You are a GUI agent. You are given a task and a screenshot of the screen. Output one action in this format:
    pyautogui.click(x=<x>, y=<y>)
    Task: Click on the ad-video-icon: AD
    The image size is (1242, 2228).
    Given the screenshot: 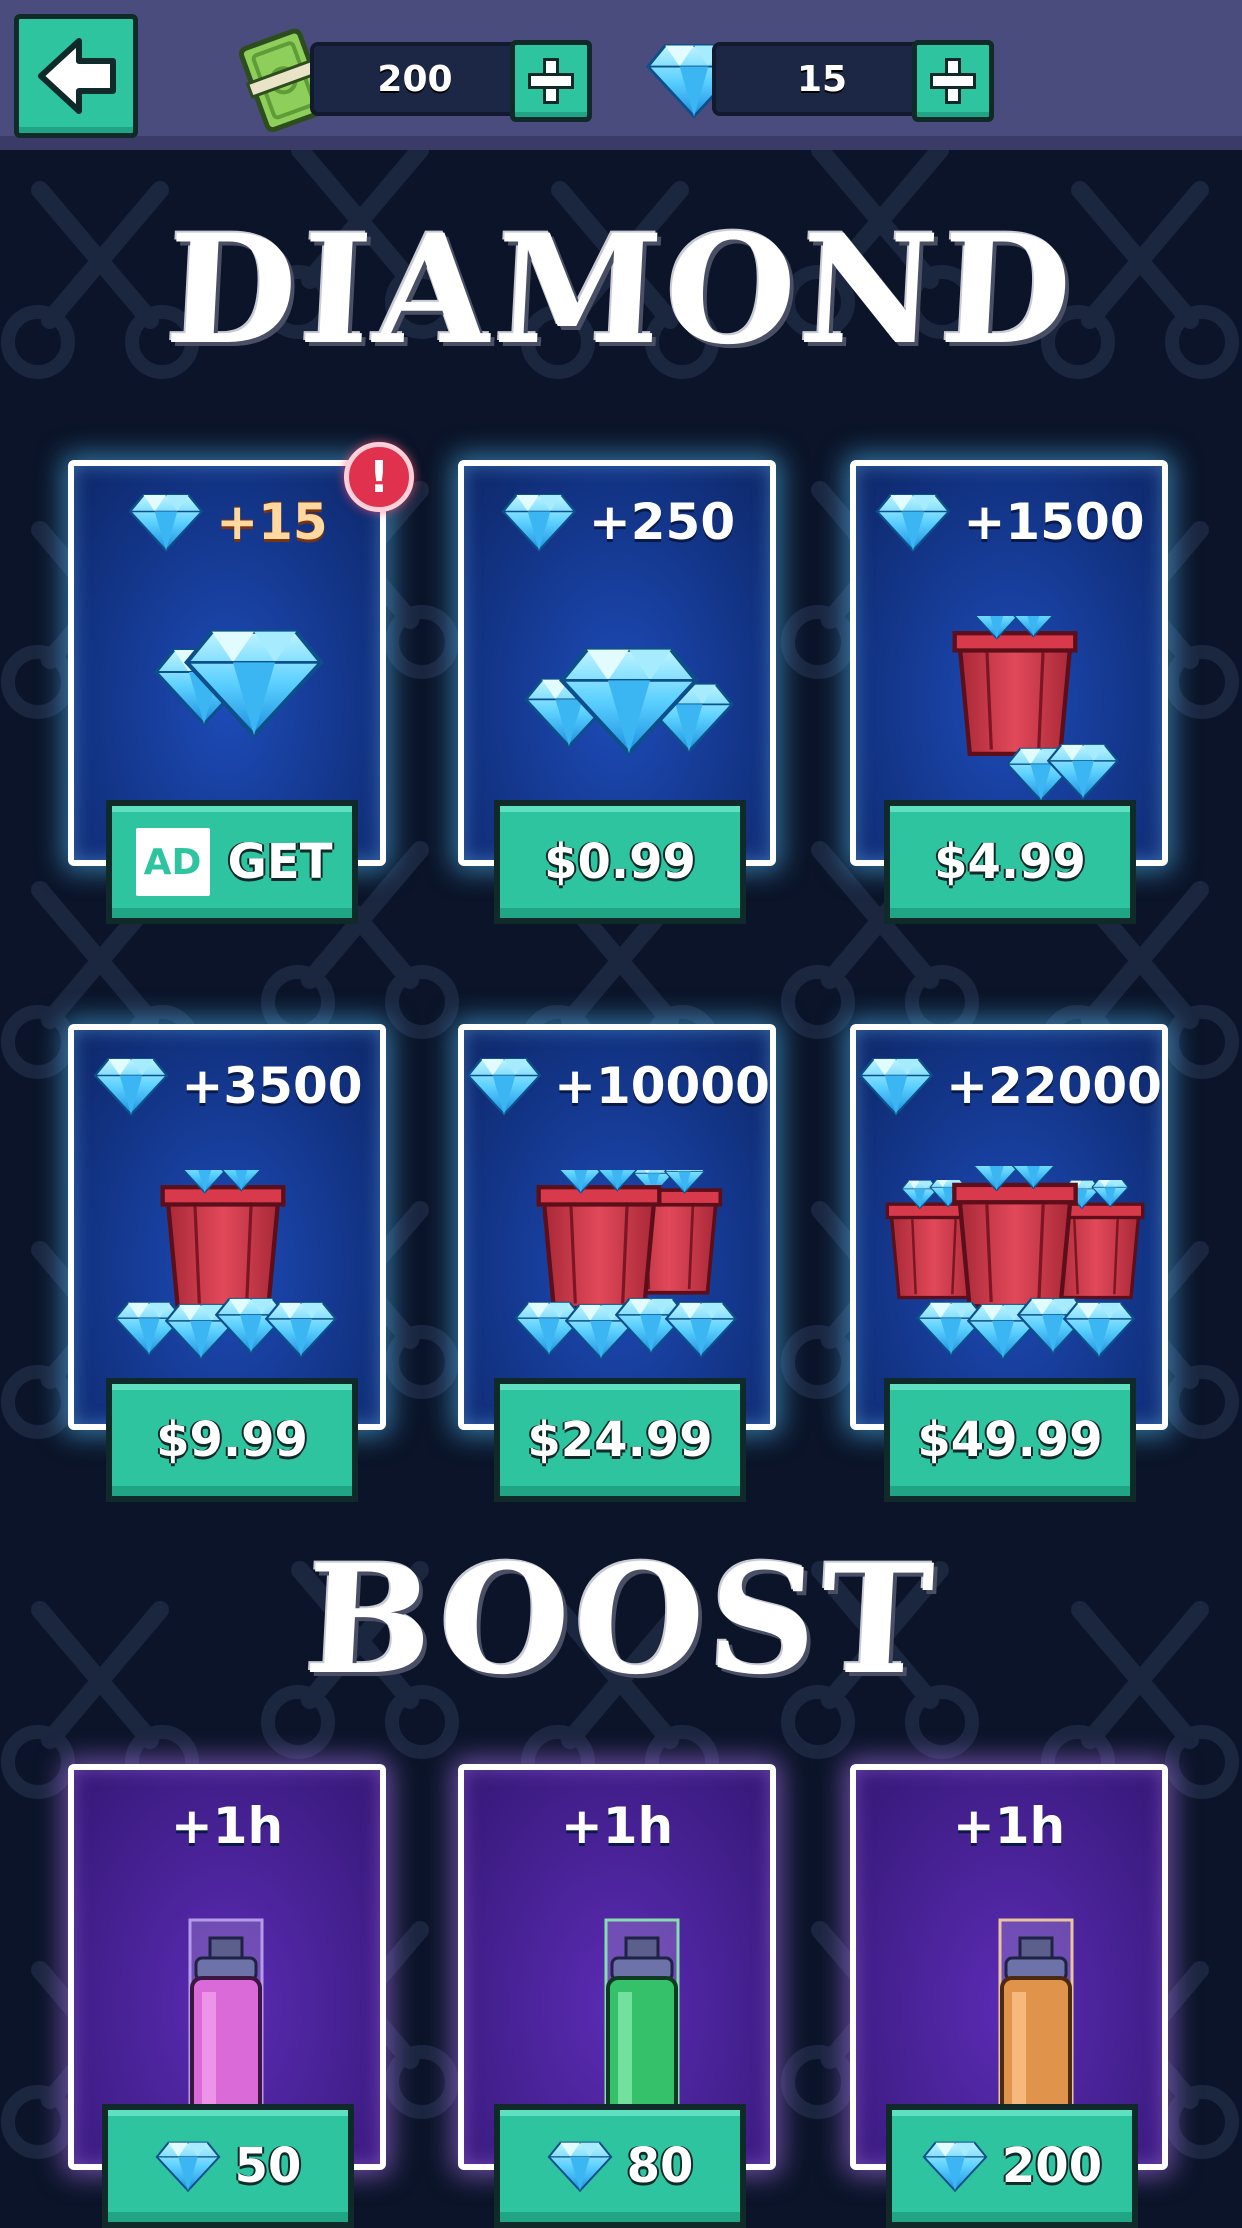 What is the action you would take?
    pyautogui.click(x=172, y=862)
    